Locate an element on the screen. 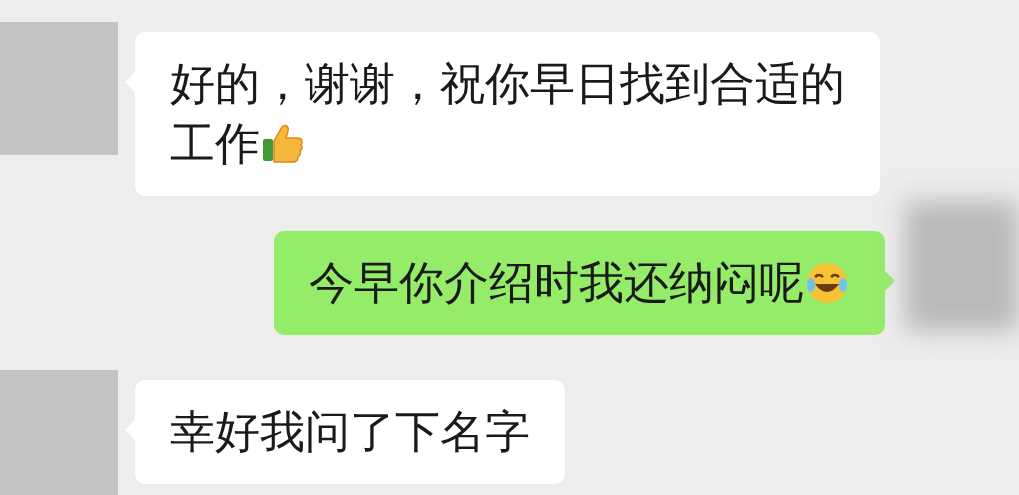  message-text: 幸好我问了下名字 is located at coordinates (350, 432).